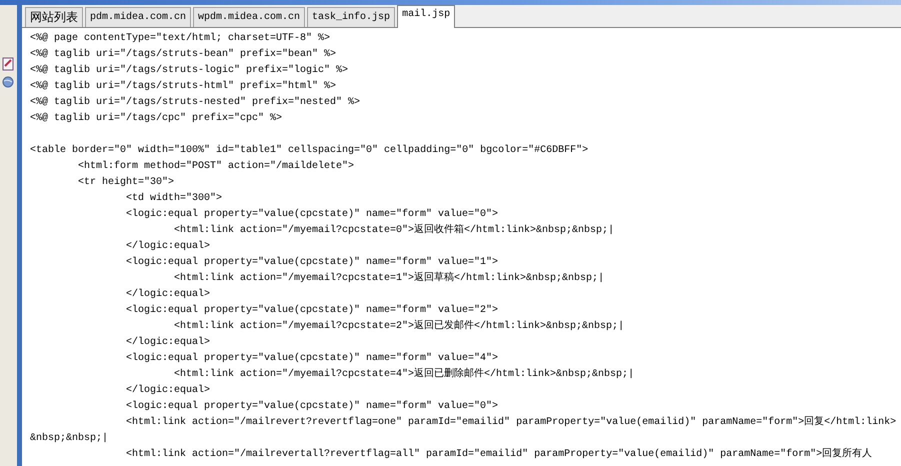 This screenshot has width=901, height=466. I want to click on editor-tab: mail.jsp, so click(426, 16).